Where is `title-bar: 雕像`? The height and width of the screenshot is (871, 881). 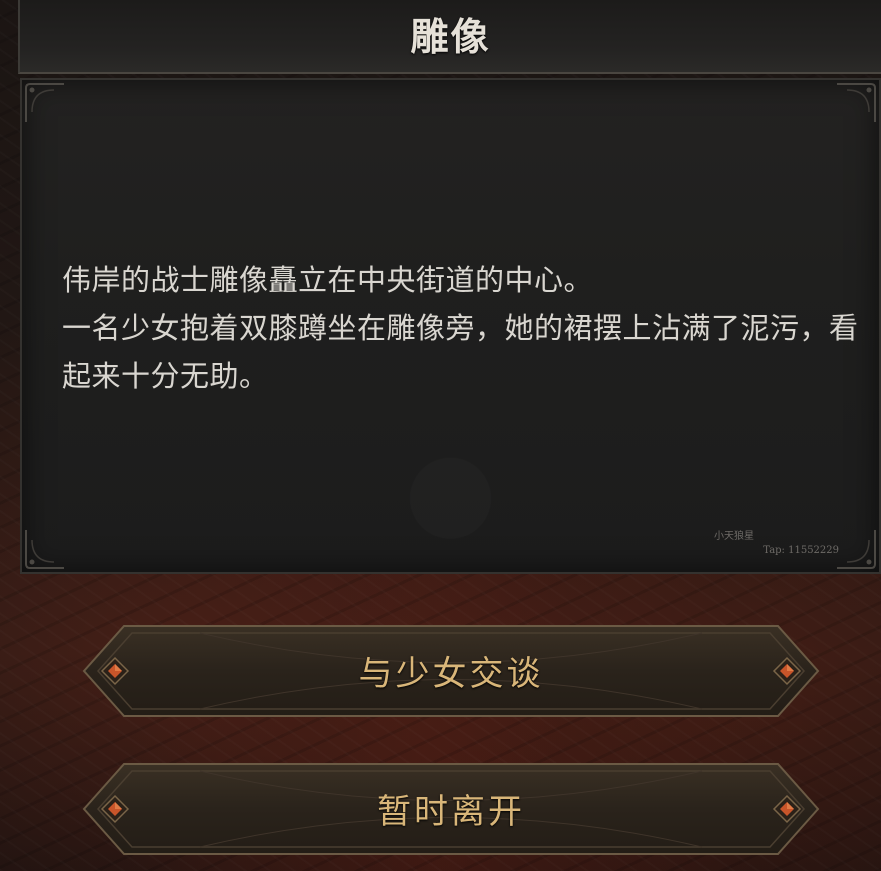
title-bar: 雕像 is located at coordinates (449, 37).